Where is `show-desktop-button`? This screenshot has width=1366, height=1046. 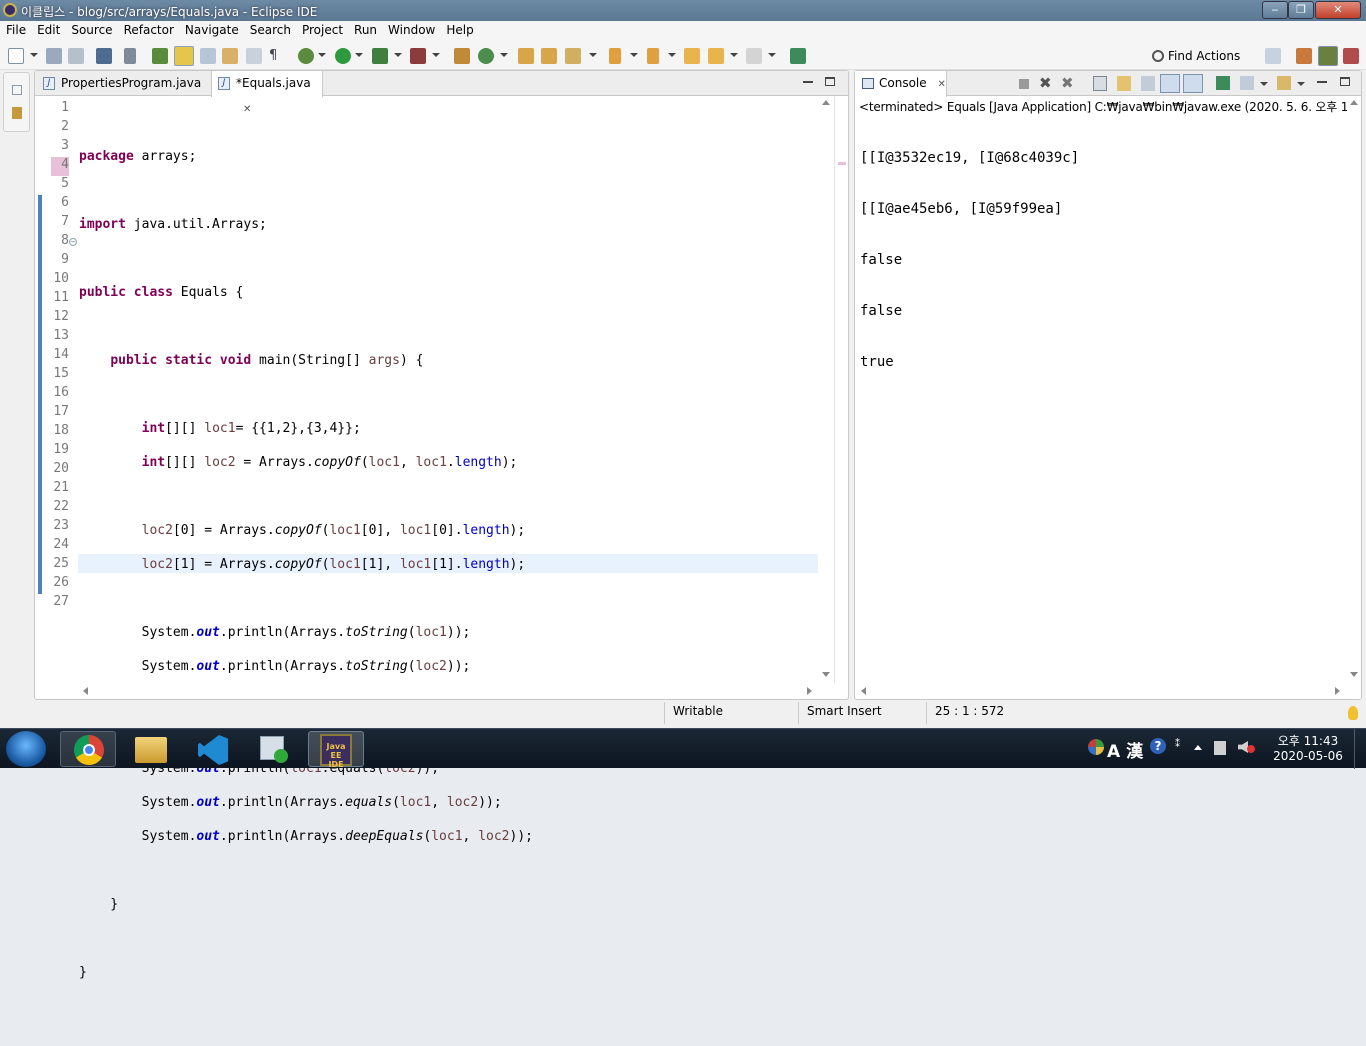
show-desktop-button is located at coordinates (1360, 749).